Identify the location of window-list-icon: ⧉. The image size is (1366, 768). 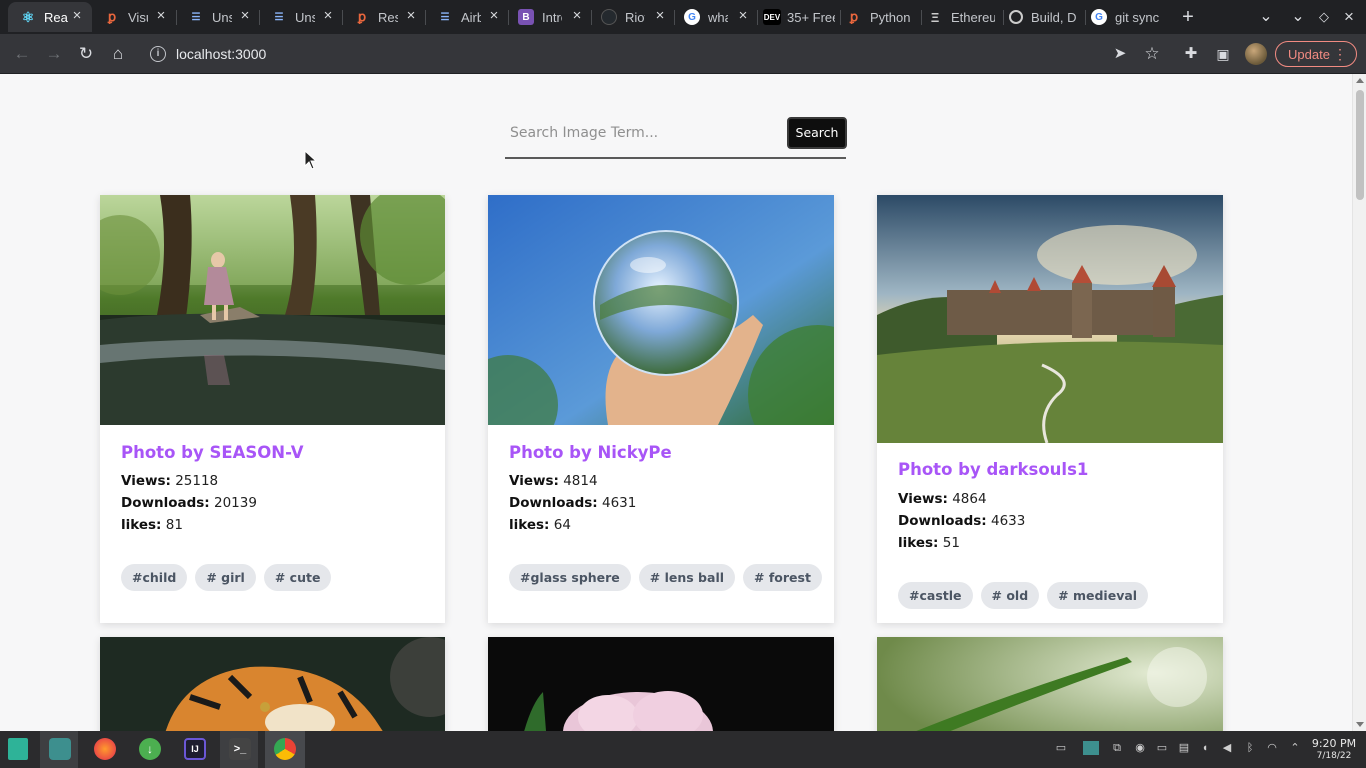
(1117, 748).